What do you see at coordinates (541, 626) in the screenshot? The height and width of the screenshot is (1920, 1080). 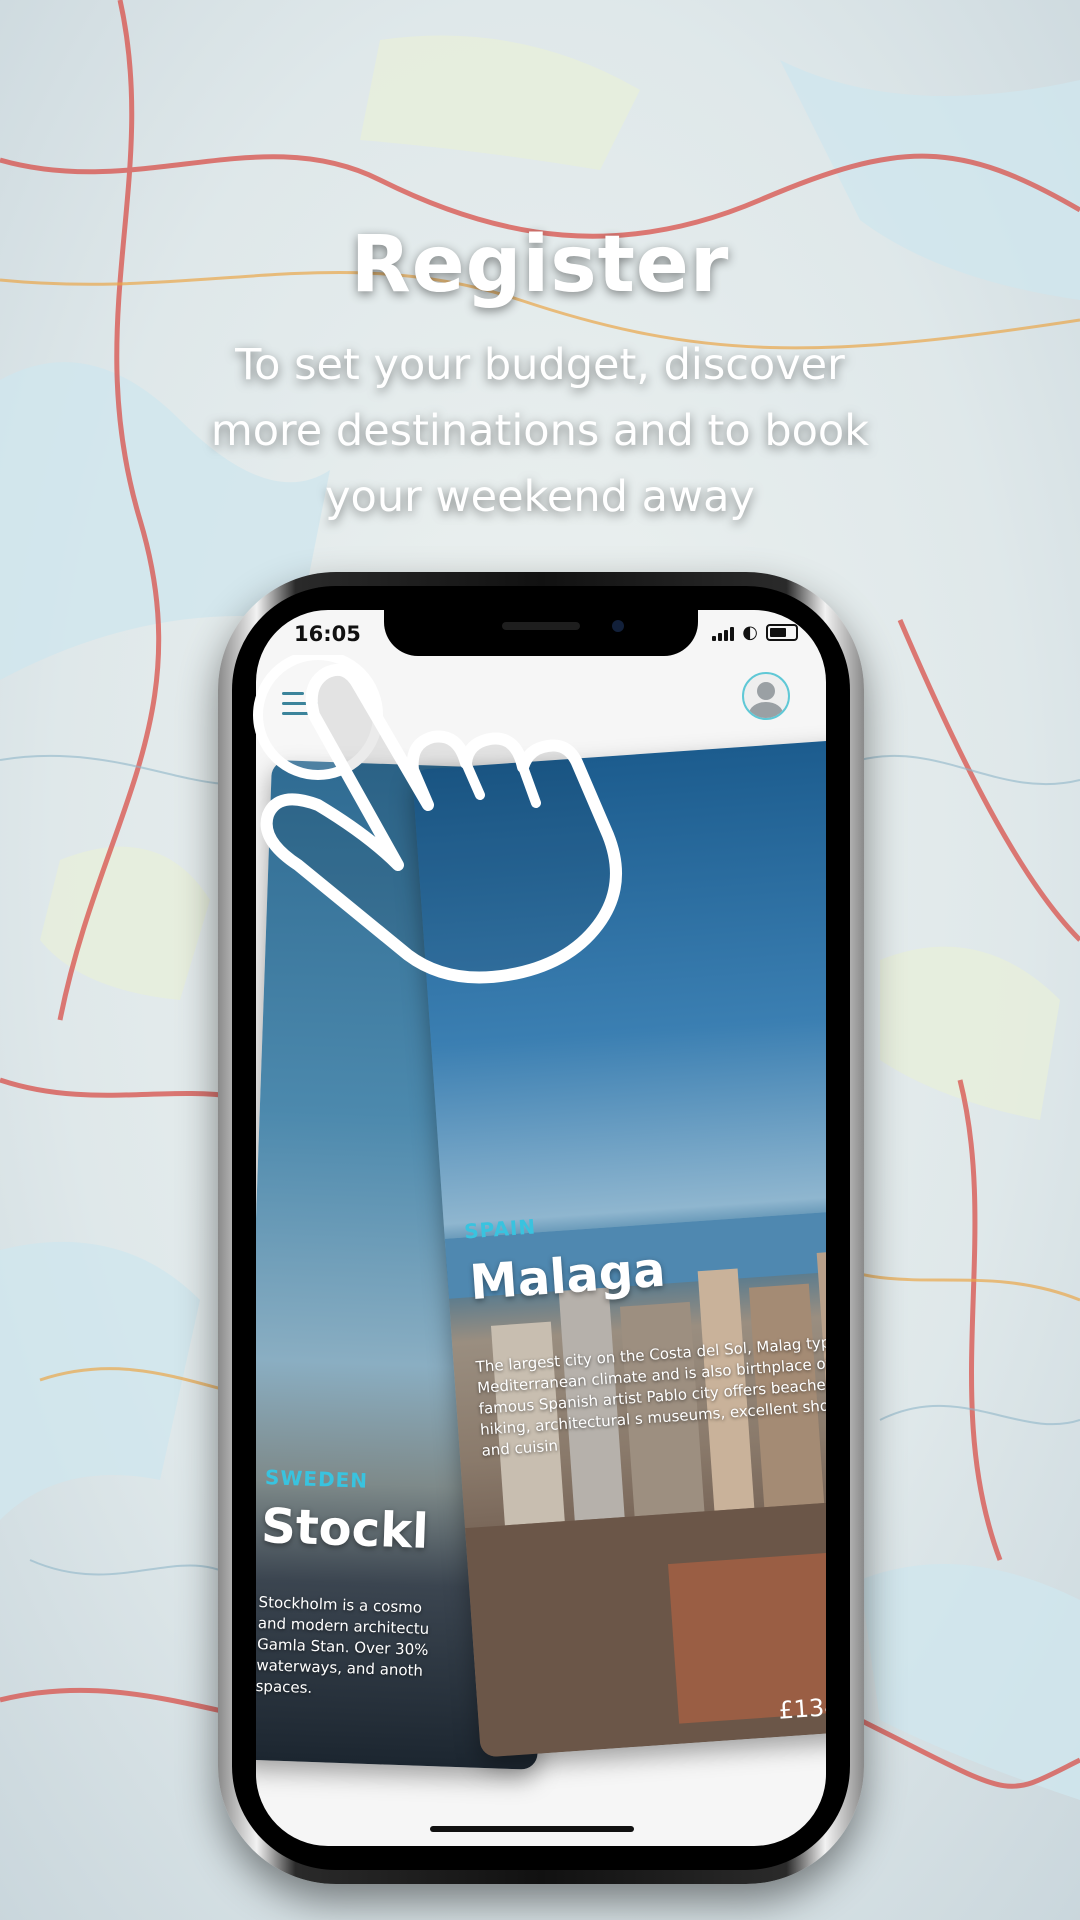 I see `speaker-grille` at bounding box center [541, 626].